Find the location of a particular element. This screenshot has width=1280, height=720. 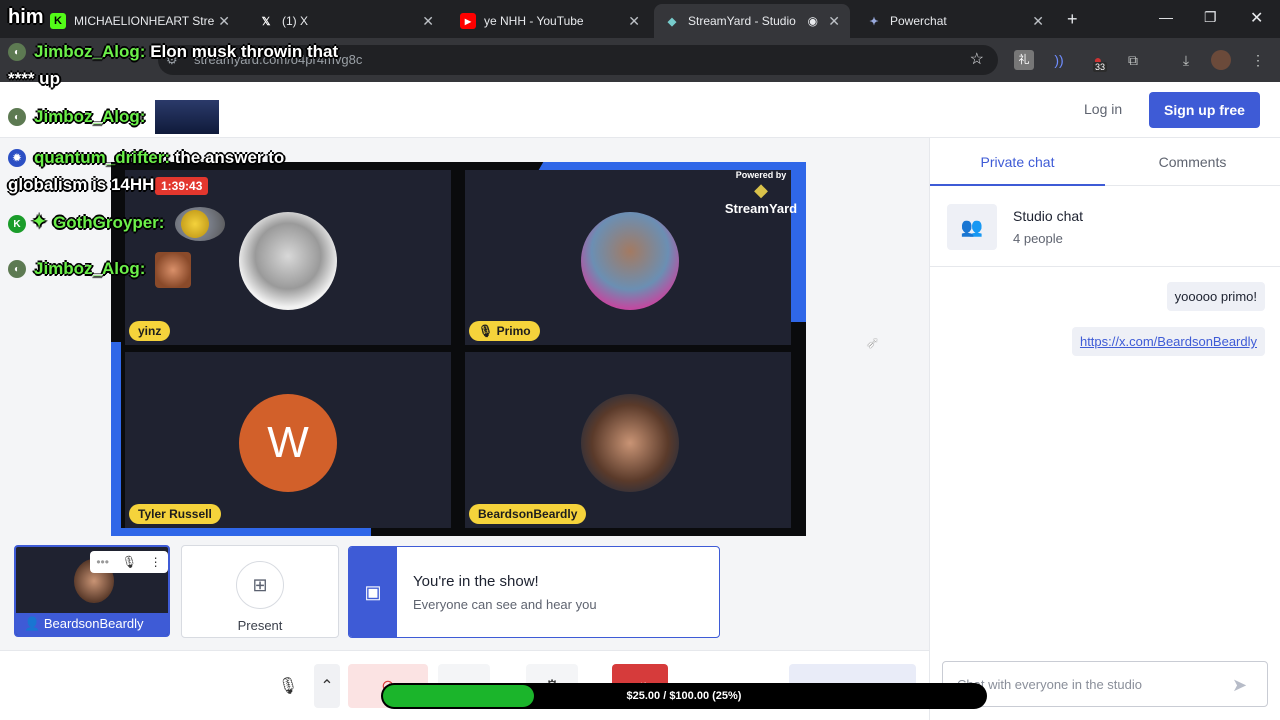

present-screen-icon: ⊞ is located at coordinates (260, 585).